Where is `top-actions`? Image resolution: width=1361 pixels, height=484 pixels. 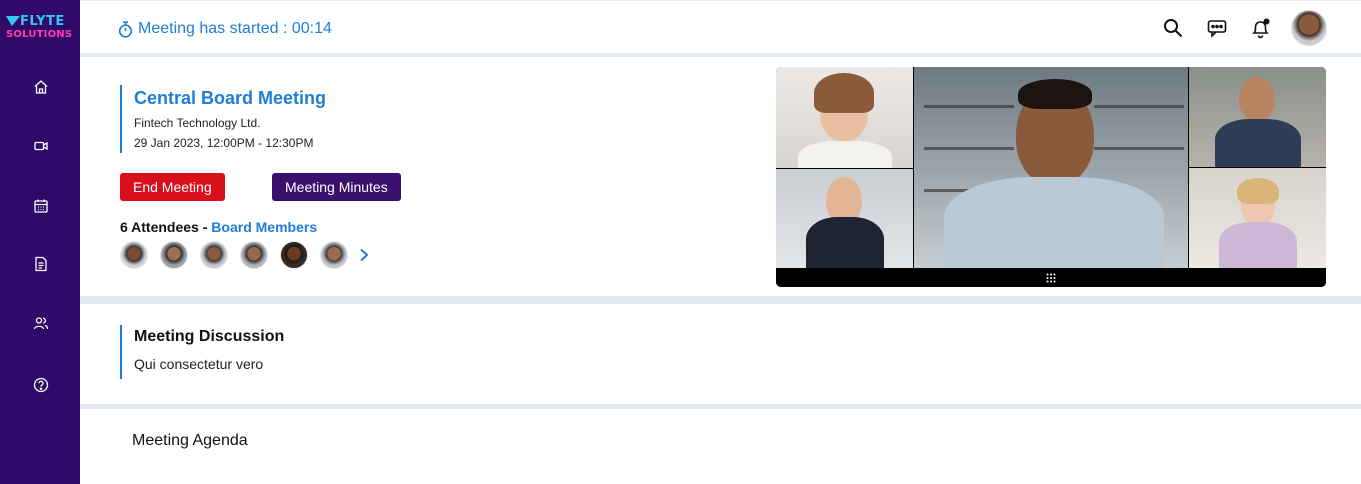
top-actions is located at coordinates (1234, 28).